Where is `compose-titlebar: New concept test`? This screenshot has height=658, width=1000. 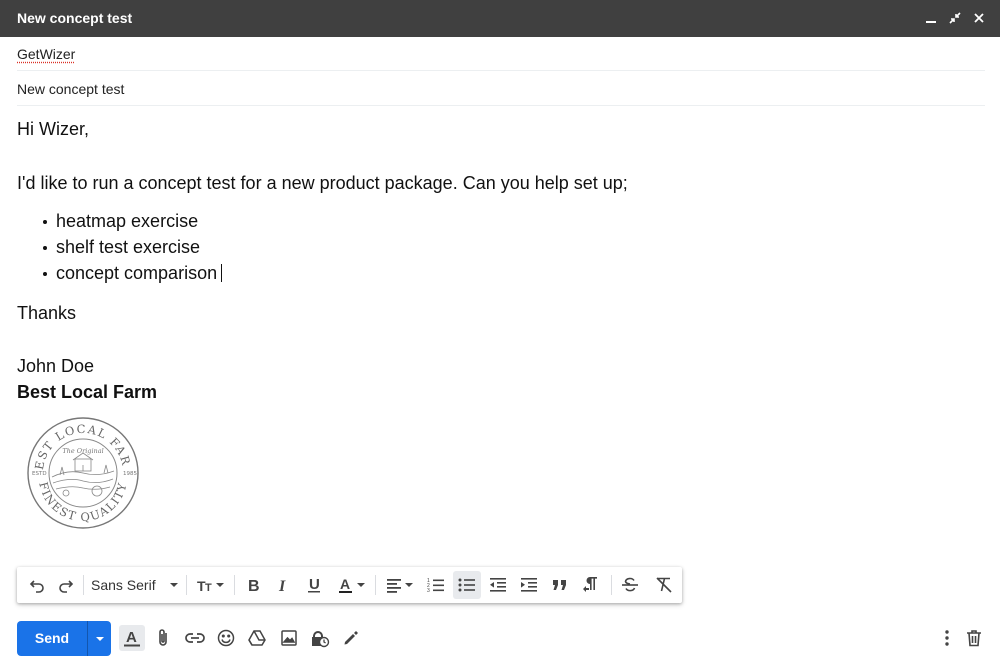 compose-titlebar: New concept test is located at coordinates (500, 18).